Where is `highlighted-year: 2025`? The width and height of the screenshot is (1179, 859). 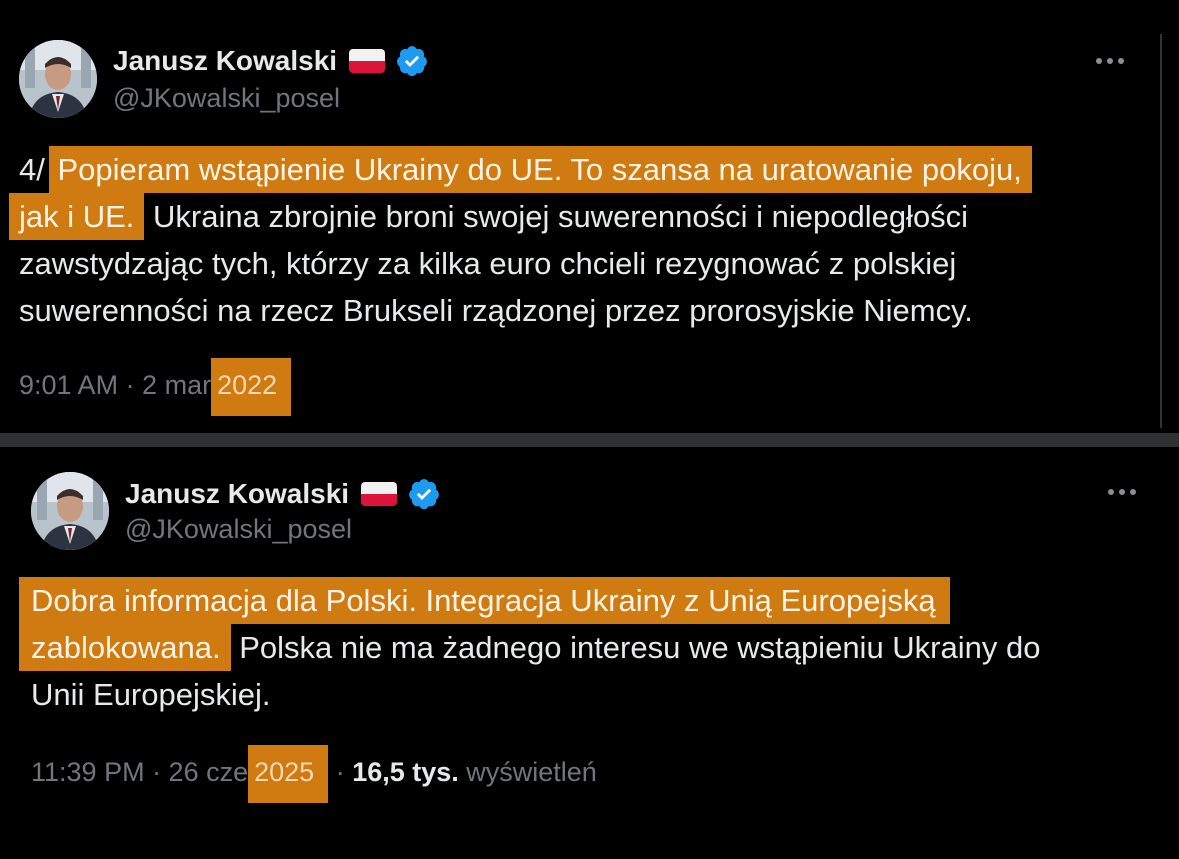 highlighted-year: 2025 is located at coordinates (288, 774).